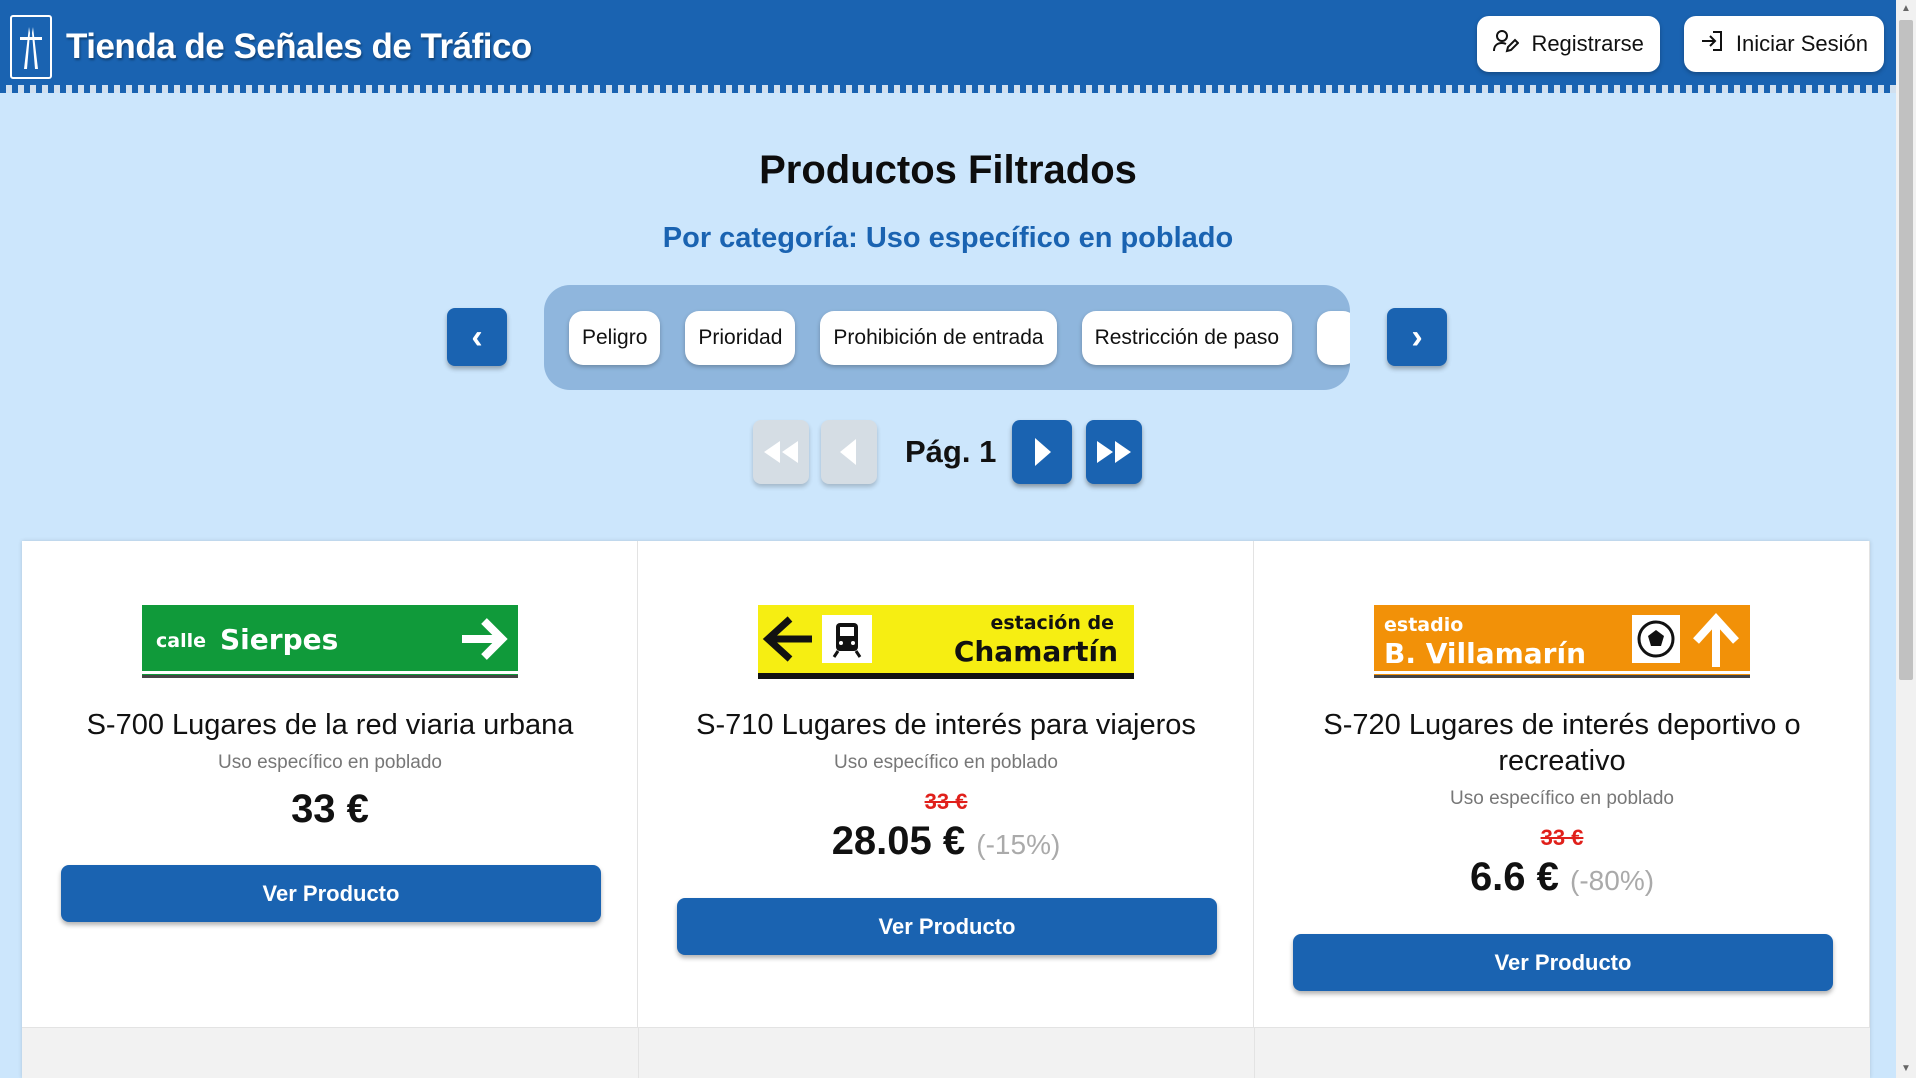 The width and height of the screenshot is (1916, 1078). Describe the element at coordinates (740, 337) in the screenshot. I see `category-chip-prioridad: Prioridad` at that location.